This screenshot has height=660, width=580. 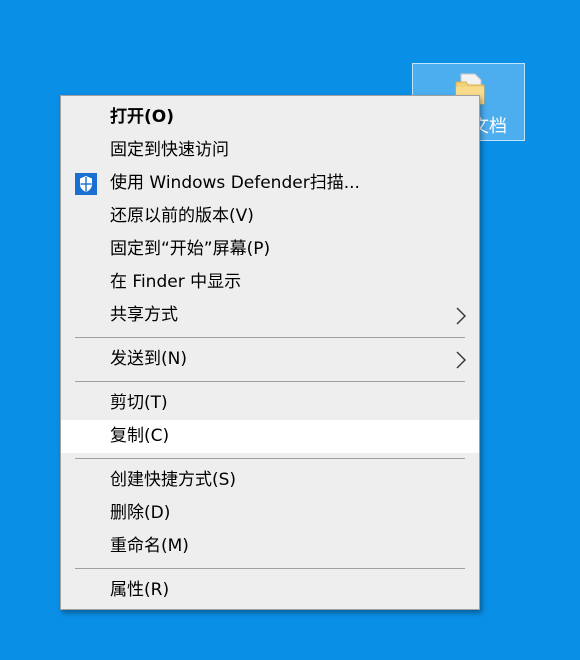 What do you see at coordinates (169, 150) in the screenshot?
I see `menu-item-label: 固定到快速访问` at bounding box center [169, 150].